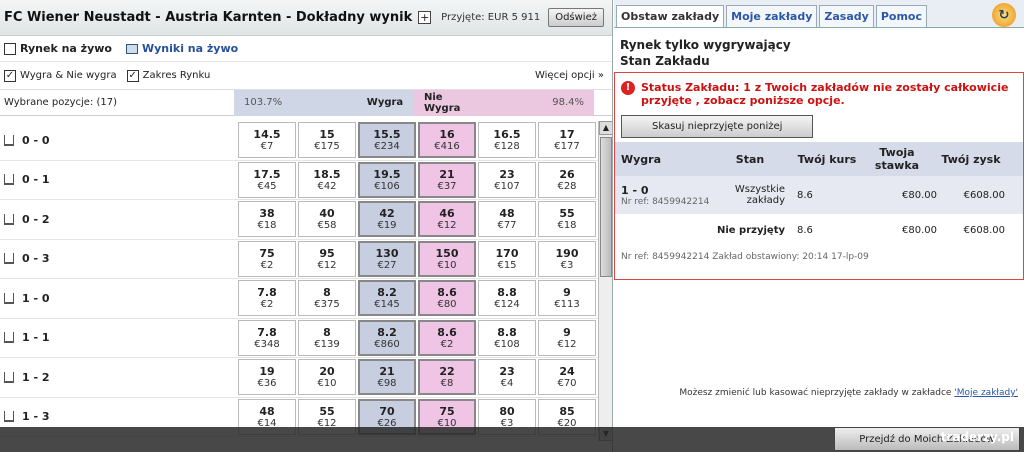 The height and width of the screenshot is (452, 1024). Describe the element at coordinates (447, 147) in the screenshot. I see `odds-stake: €416` at that location.